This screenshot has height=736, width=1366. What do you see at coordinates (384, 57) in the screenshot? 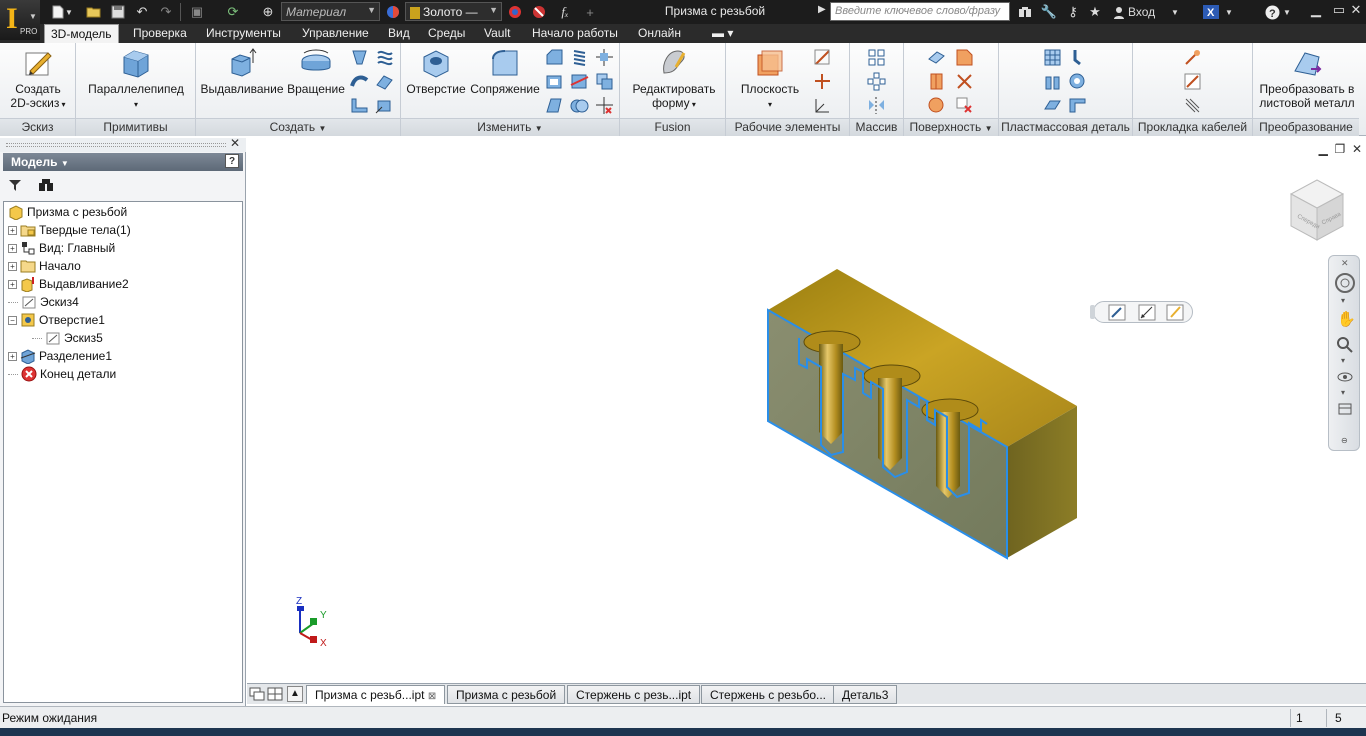
I see `coil-icon` at bounding box center [384, 57].